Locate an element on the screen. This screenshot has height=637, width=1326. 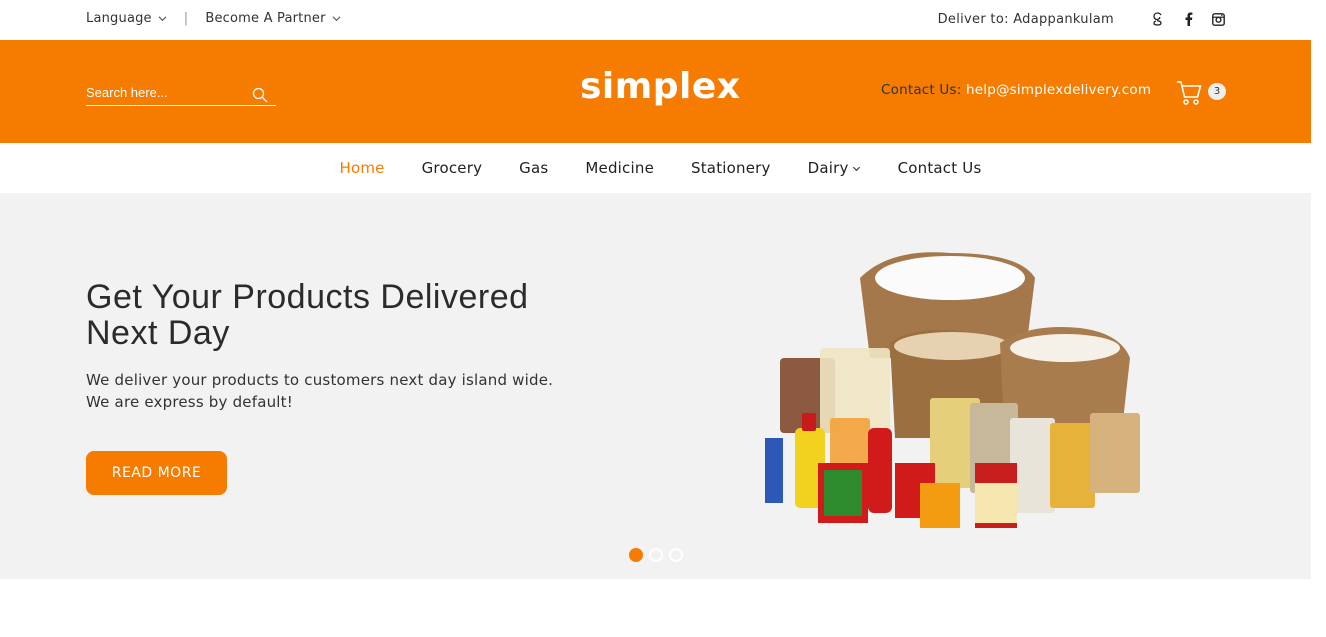
facebook-icon is located at coordinates (1188, 19).